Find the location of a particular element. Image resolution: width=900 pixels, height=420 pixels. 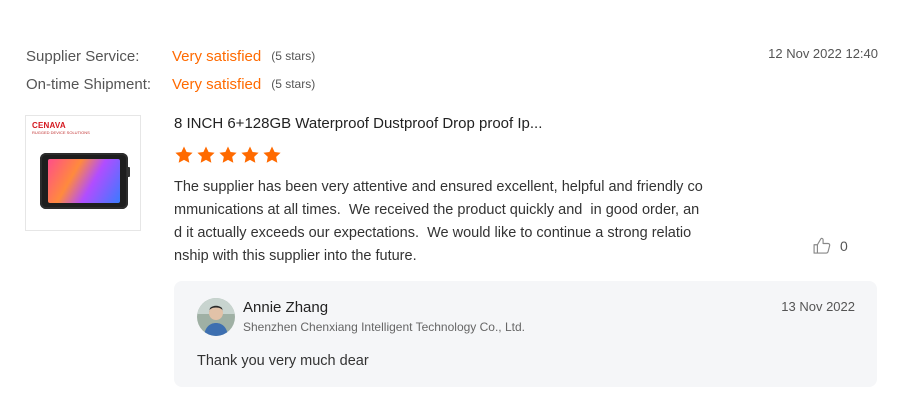

on-time-shipment-value: Very satisfied is located at coordinates (217, 84).